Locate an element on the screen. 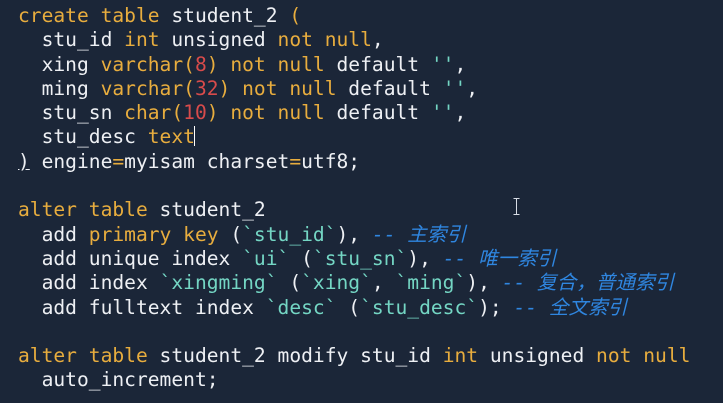 This screenshot has height=403, width=723. code-line: add primary key (`stu_id`), -- 主索引 is located at coordinates (370, 235).